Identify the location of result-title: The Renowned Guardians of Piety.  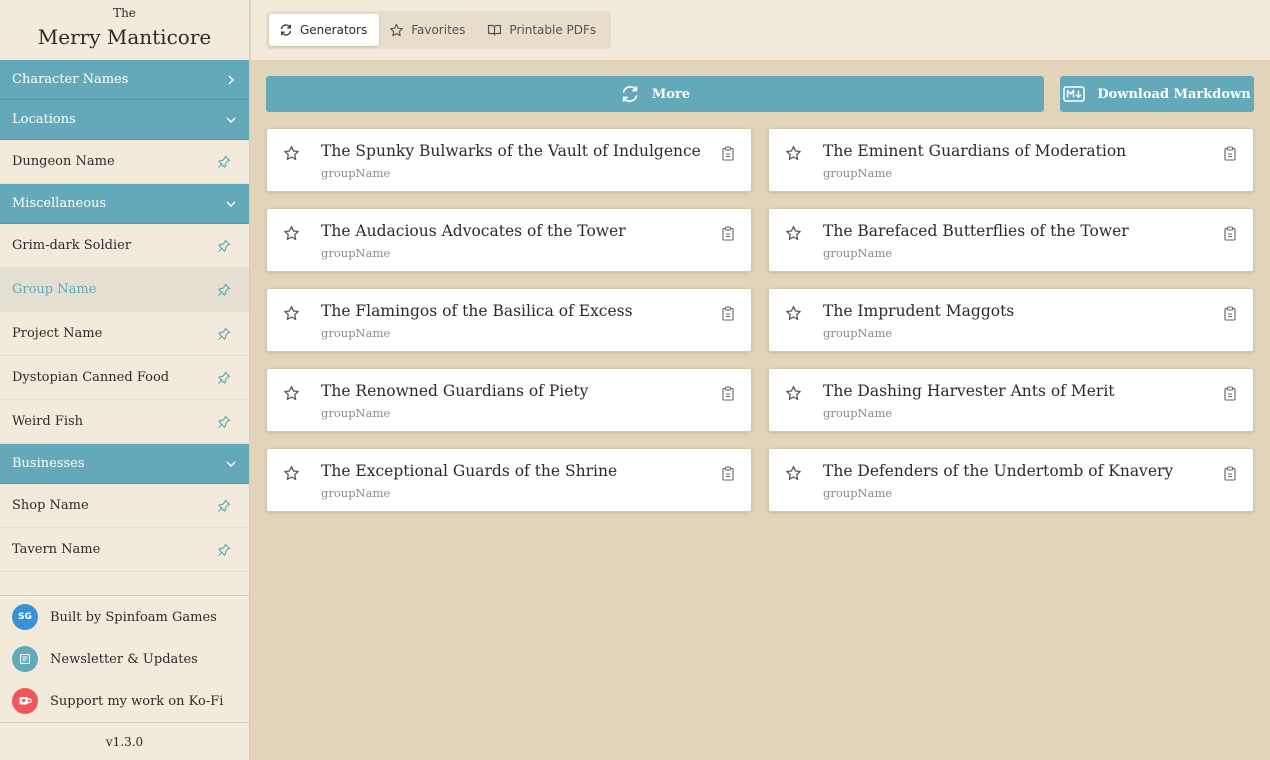
(455, 391).